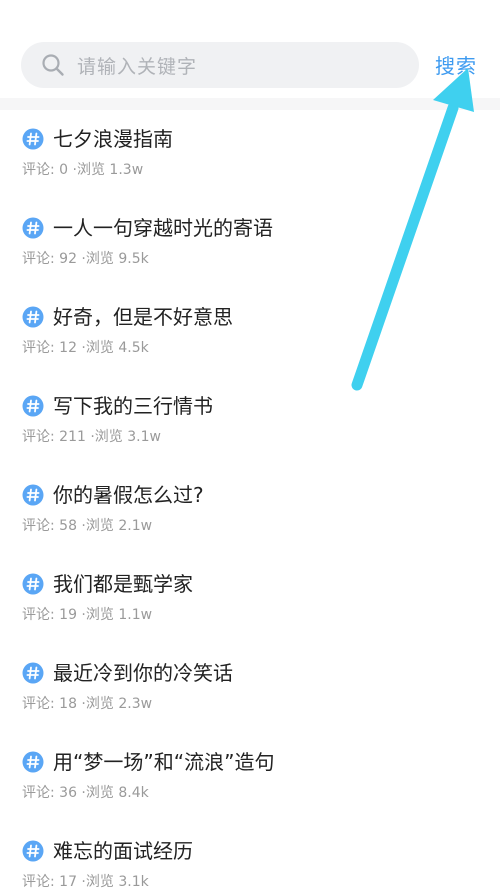 Image resolution: width=500 pixels, height=889 pixels. I want to click on topic-title: 最近冷到你的冷笑话, so click(143, 673).